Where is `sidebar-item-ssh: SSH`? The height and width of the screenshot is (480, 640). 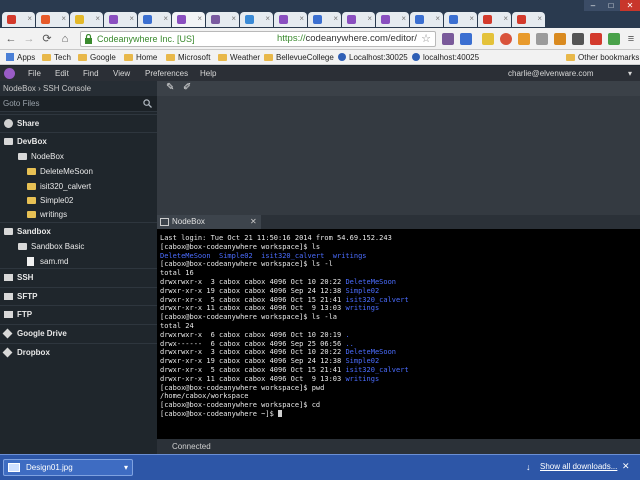
sidebar-item-ssh: SSH is located at coordinates (78, 276).